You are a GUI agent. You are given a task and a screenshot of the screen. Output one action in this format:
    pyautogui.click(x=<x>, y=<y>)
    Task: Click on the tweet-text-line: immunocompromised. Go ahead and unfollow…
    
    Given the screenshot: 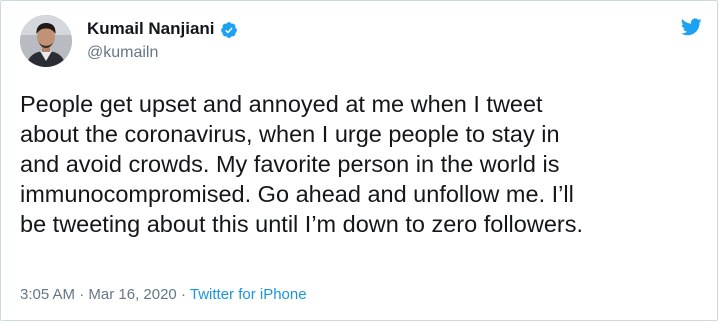 What is the action you would take?
    pyautogui.click(x=297, y=194)
    